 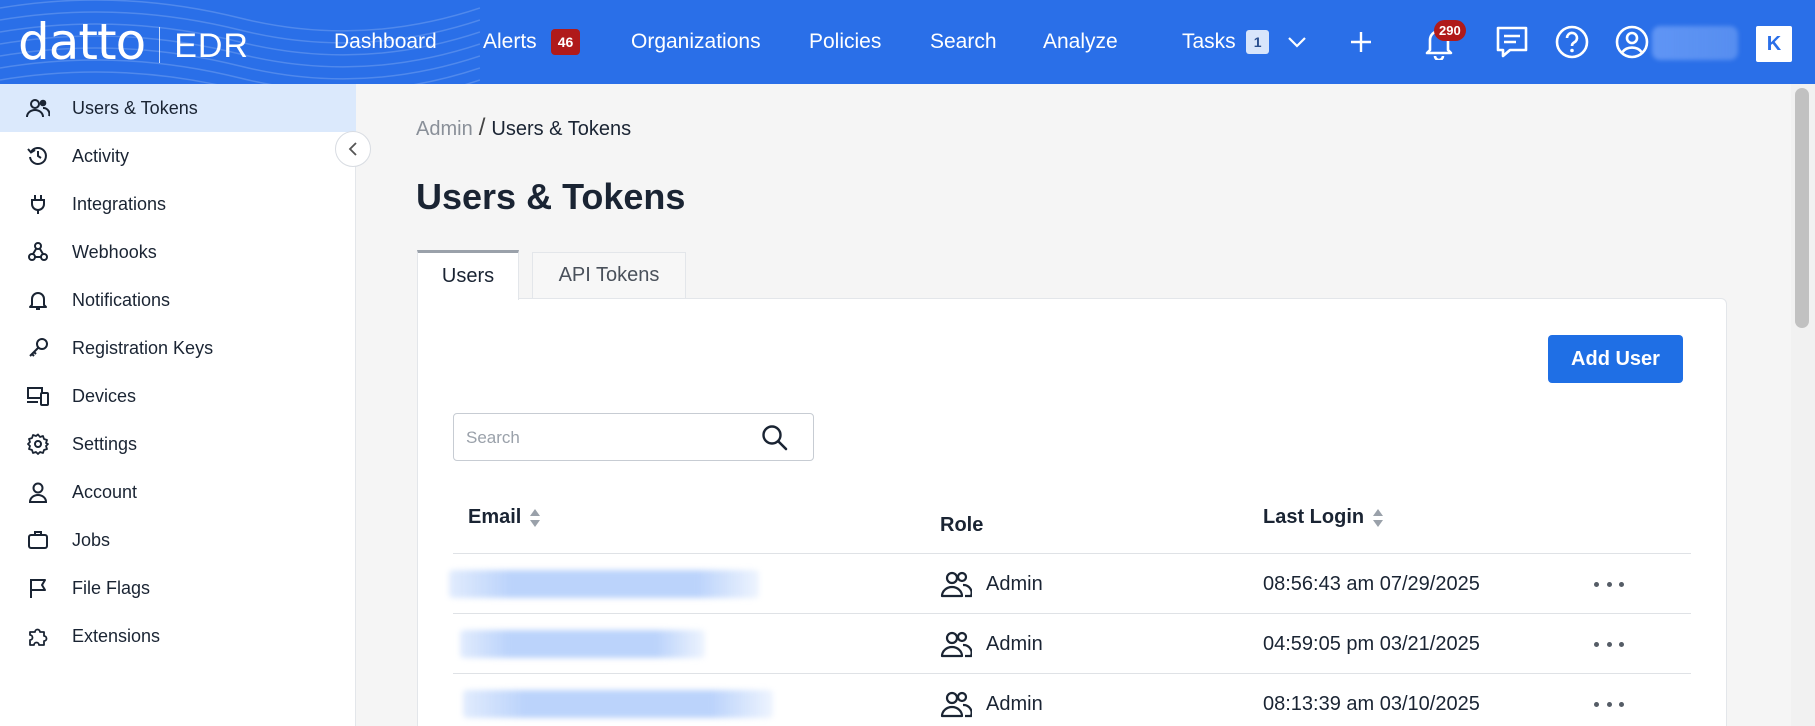 I want to click on column-header-last-login: Last Login, so click(x=1323, y=517).